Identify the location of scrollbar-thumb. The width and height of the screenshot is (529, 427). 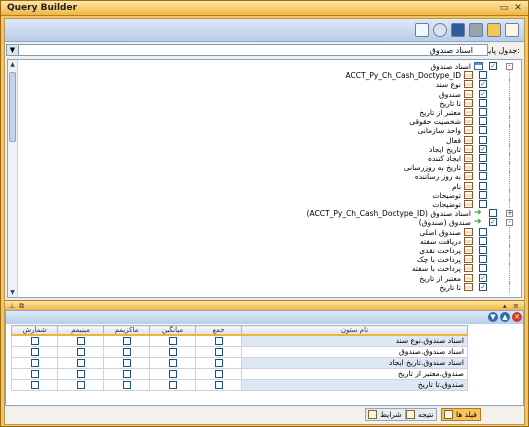
(12, 107).